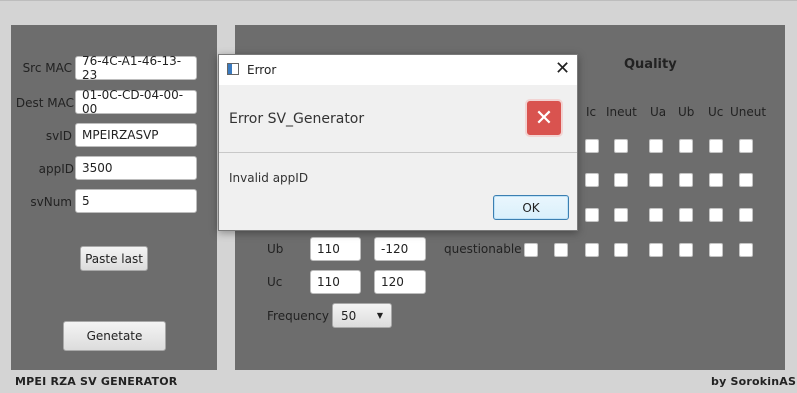 This screenshot has width=797, height=393. Describe the element at coordinates (56, 169) in the screenshot. I see `appid-label: appID` at that location.